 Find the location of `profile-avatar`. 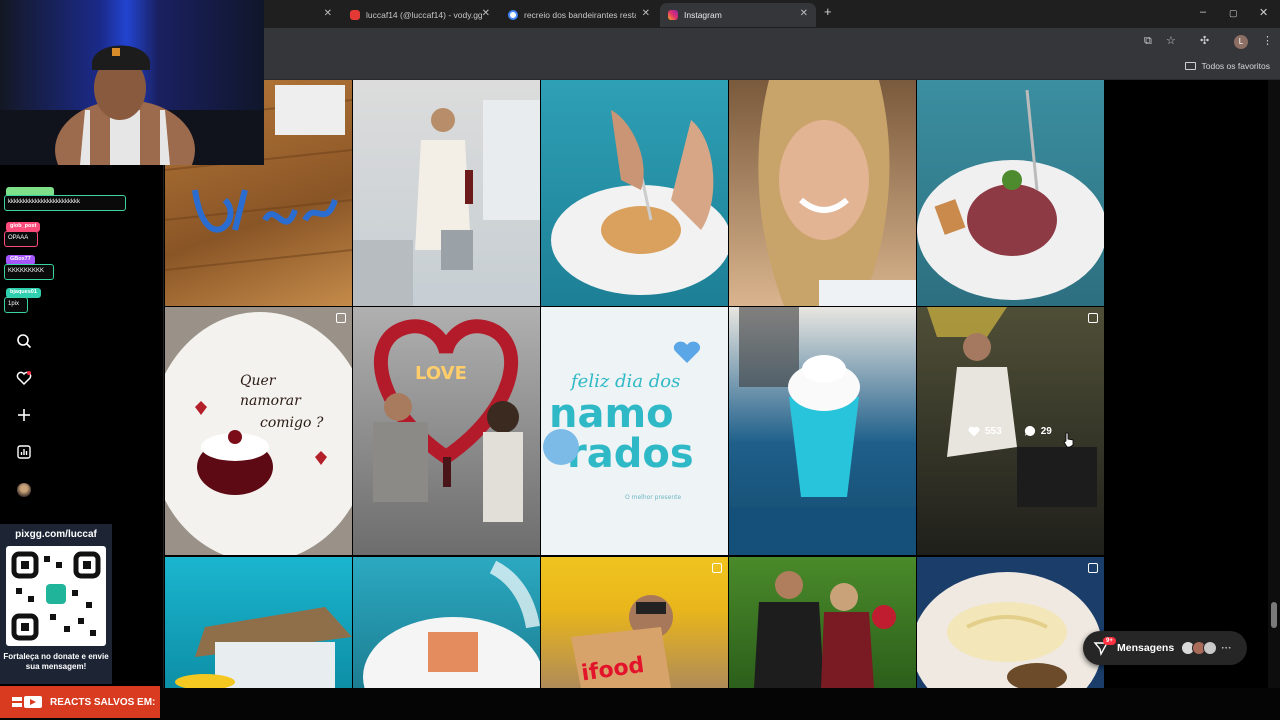

profile-avatar is located at coordinates (24, 490).